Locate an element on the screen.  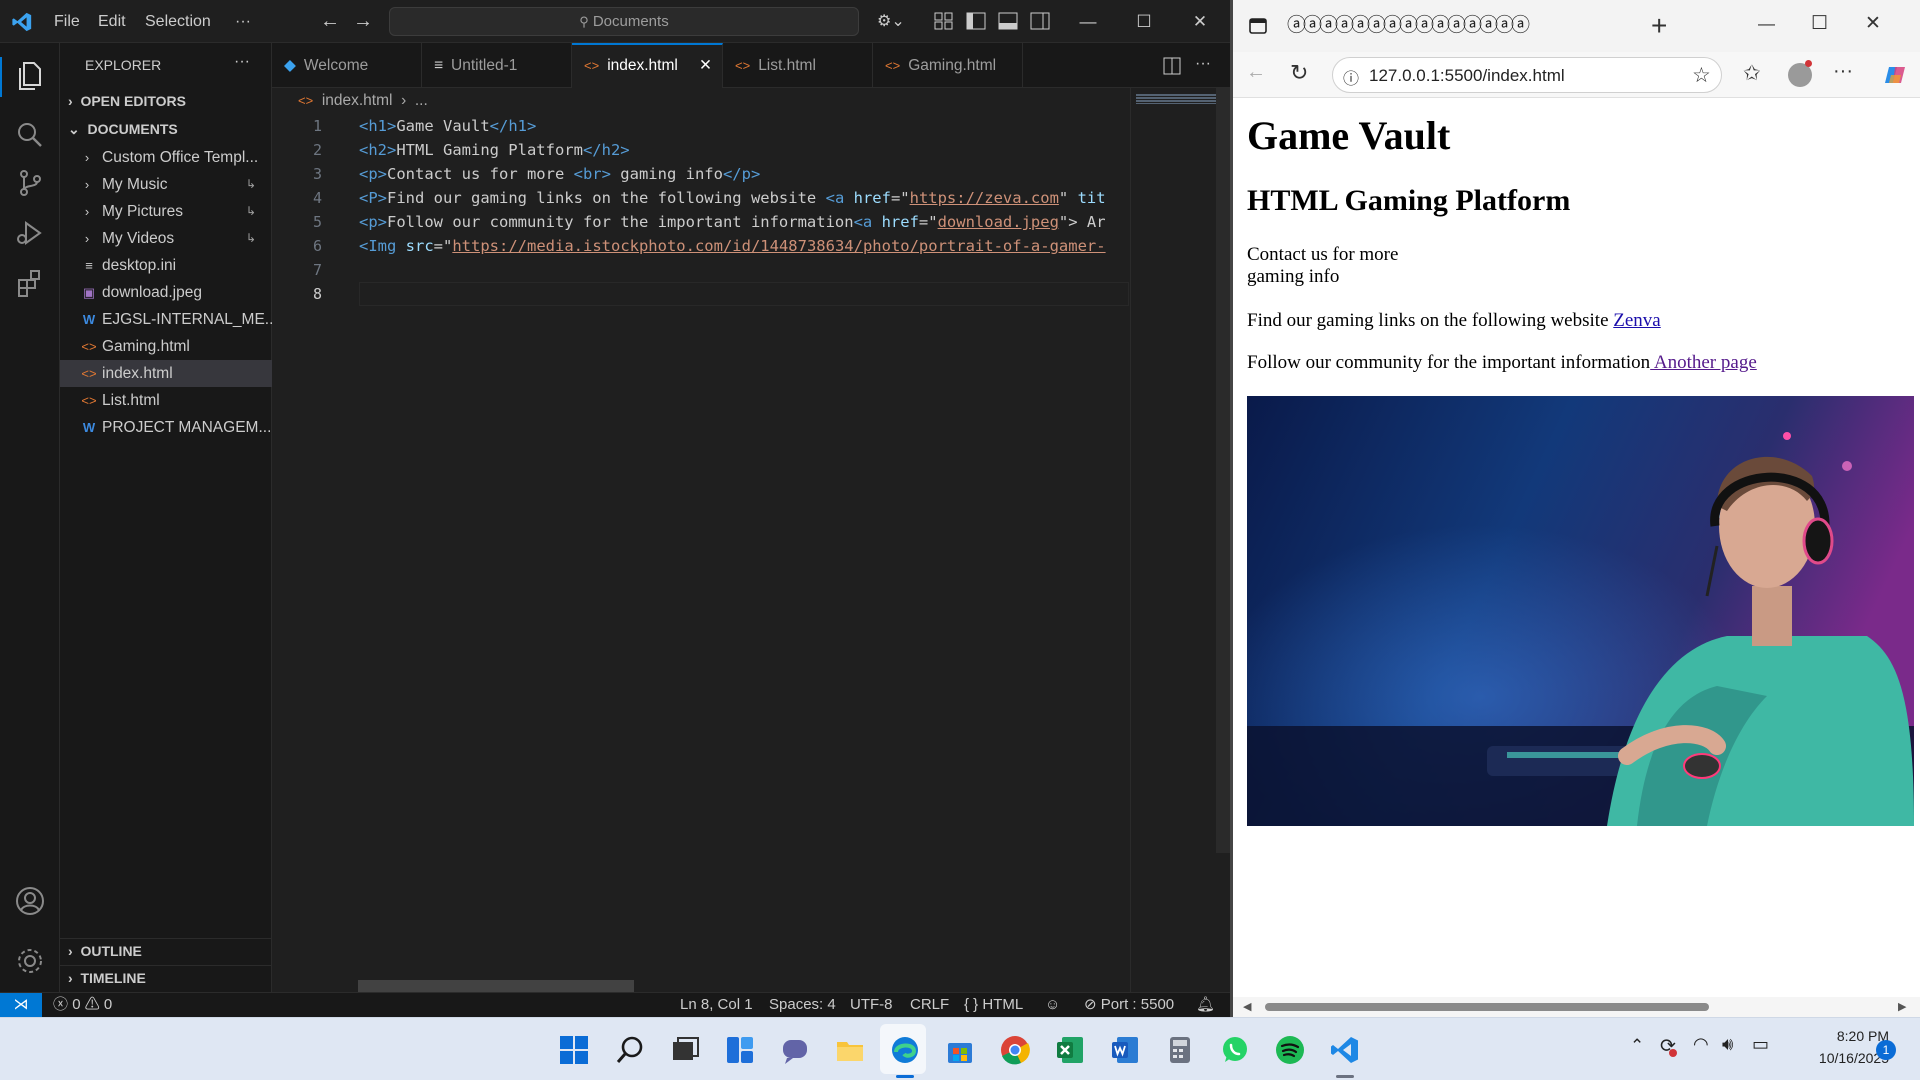
spotify-icon is located at coordinates (1290, 1050).